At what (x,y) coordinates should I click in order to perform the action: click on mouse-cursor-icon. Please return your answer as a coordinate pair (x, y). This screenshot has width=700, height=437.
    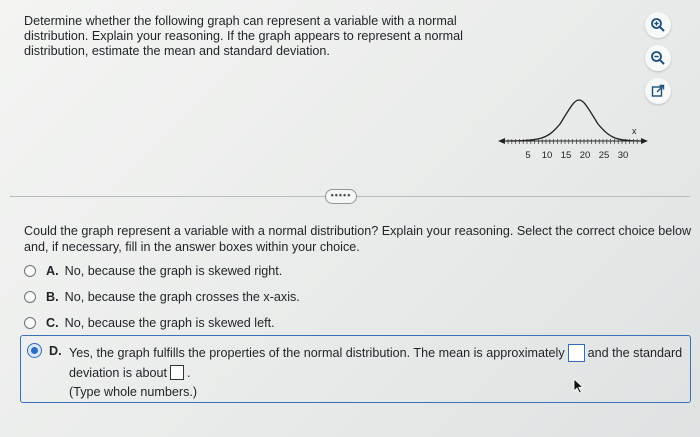
    Looking at the image, I should click on (579, 386).